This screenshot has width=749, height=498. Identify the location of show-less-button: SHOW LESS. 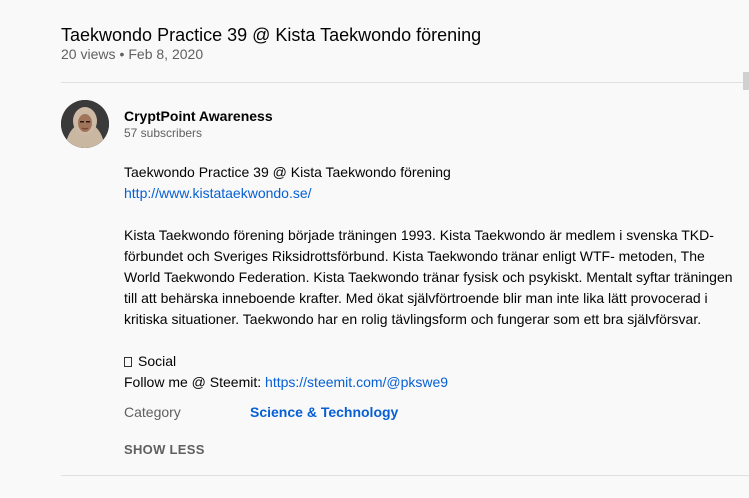
(164, 450).